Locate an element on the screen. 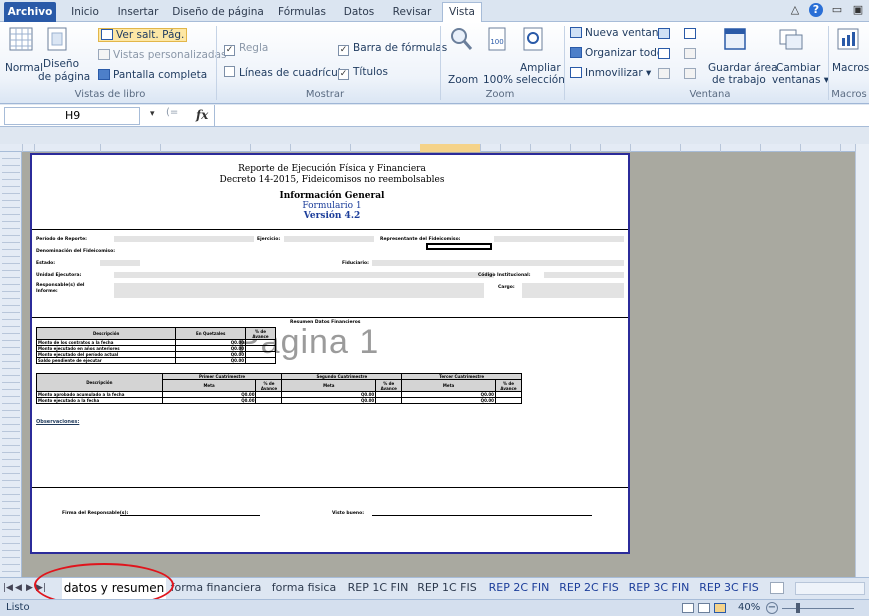 The image size is (869, 616). unhide-icon is located at coordinates (664, 73).